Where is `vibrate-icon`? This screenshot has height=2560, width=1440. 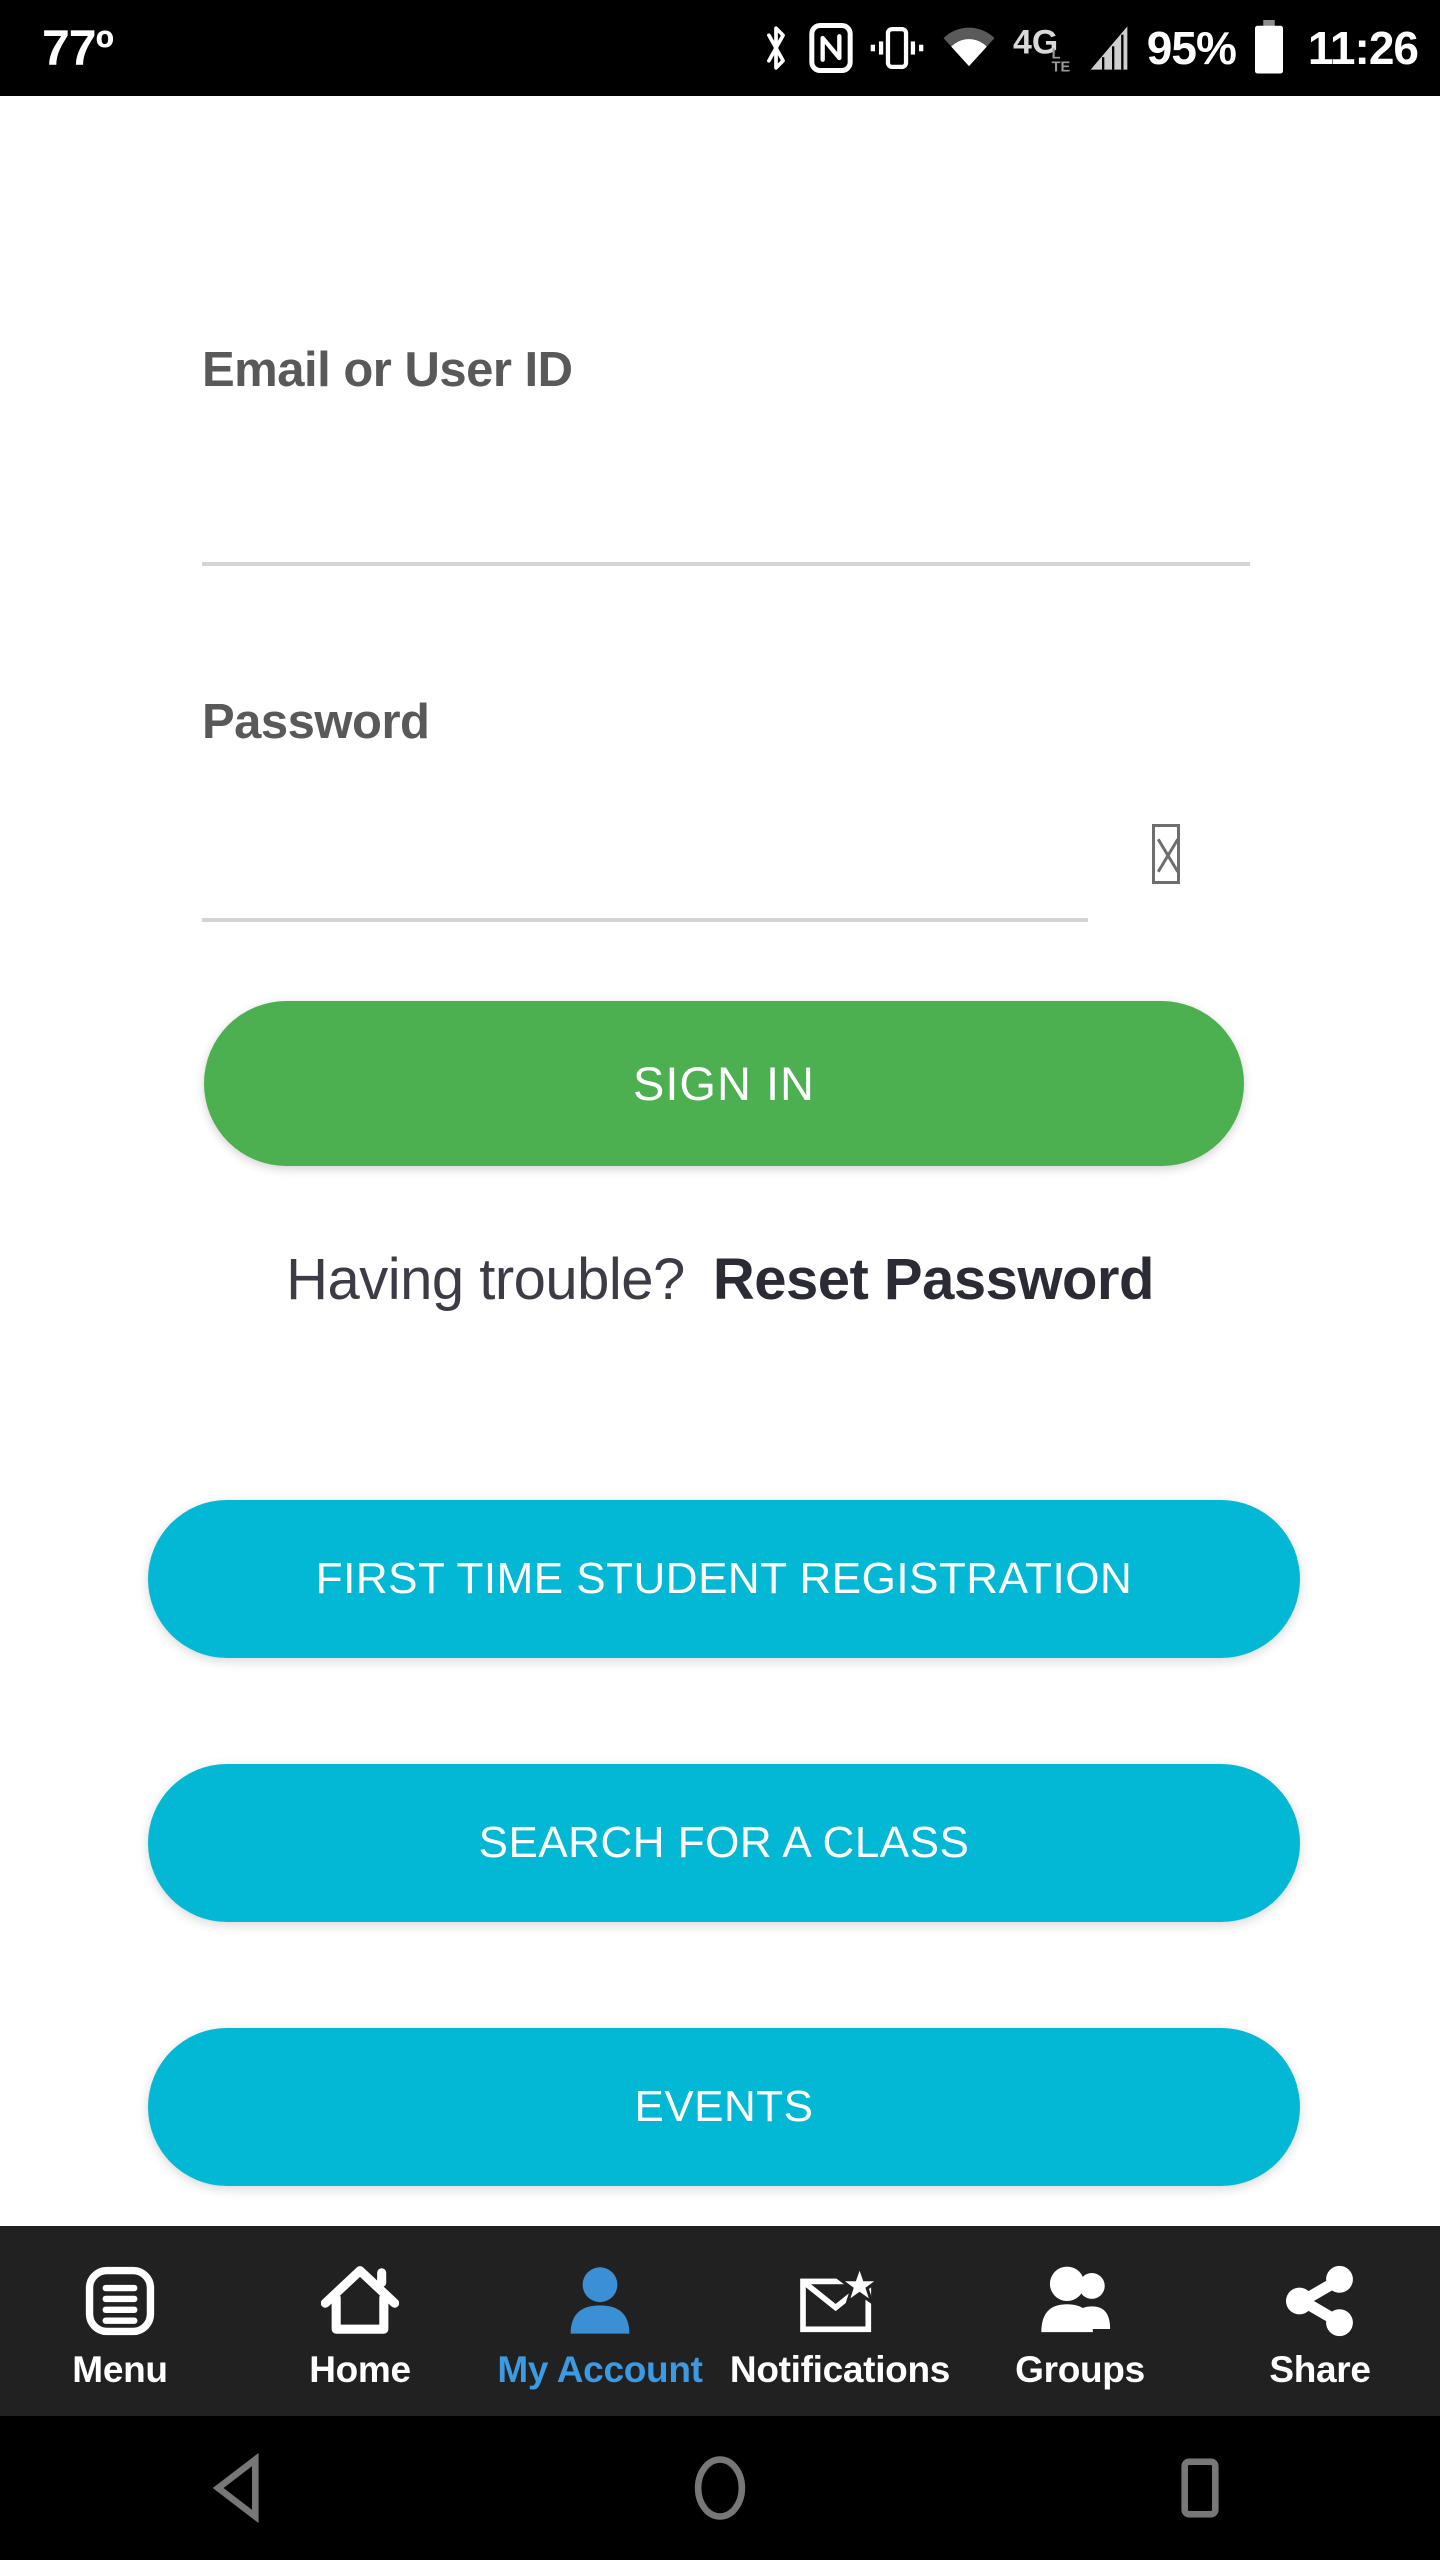
vibrate-icon is located at coordinates (897, 48).